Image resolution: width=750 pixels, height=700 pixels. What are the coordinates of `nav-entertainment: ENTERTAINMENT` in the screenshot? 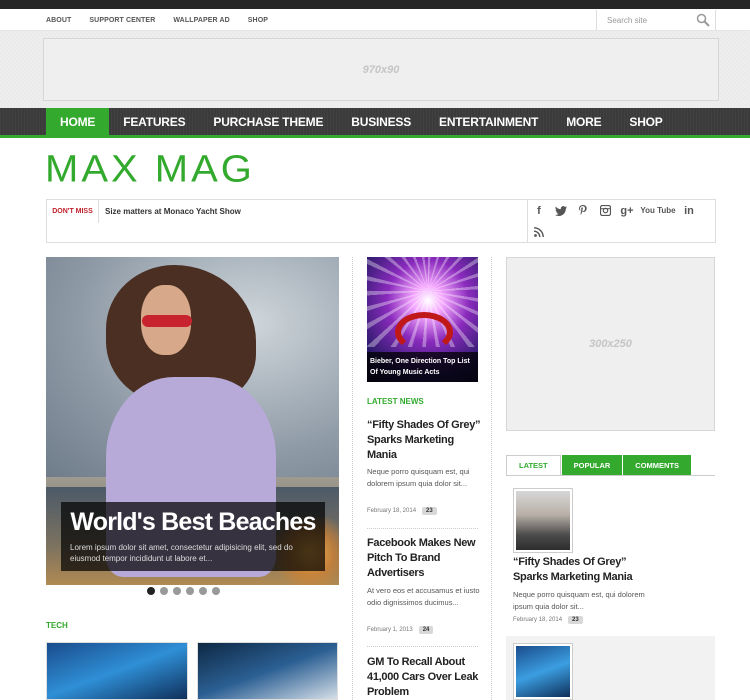 It's located at (488, 121).